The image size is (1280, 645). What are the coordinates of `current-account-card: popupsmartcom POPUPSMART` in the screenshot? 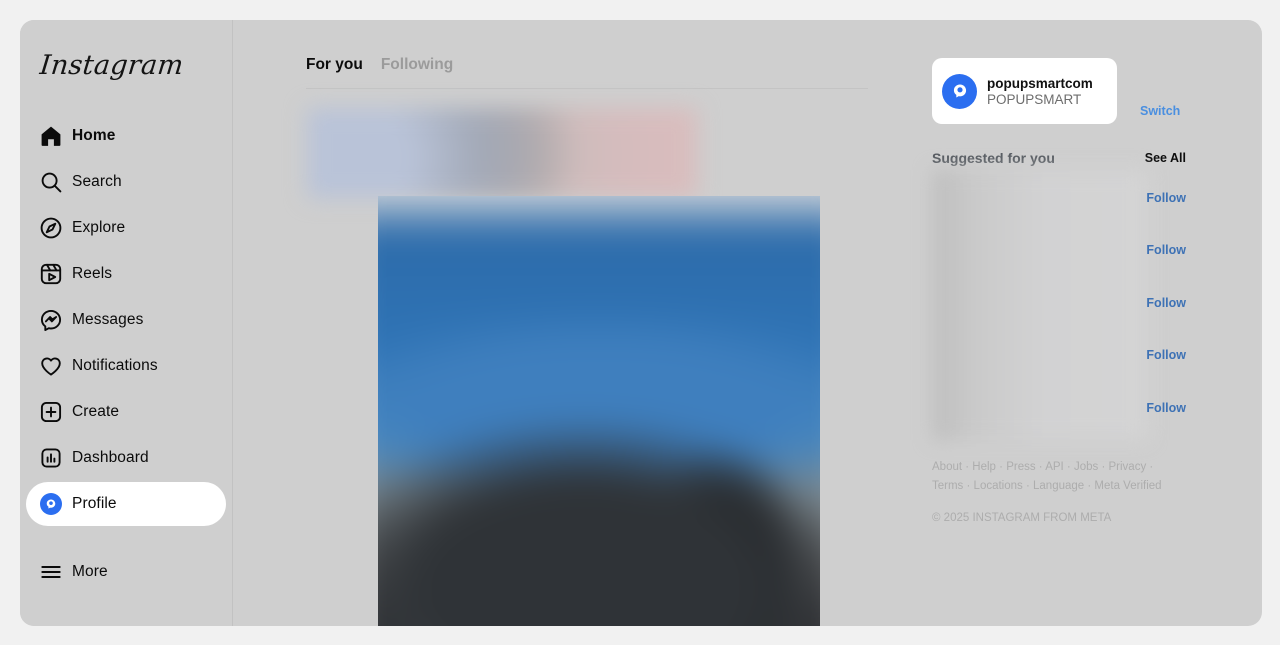 It's located at (1024, 91).